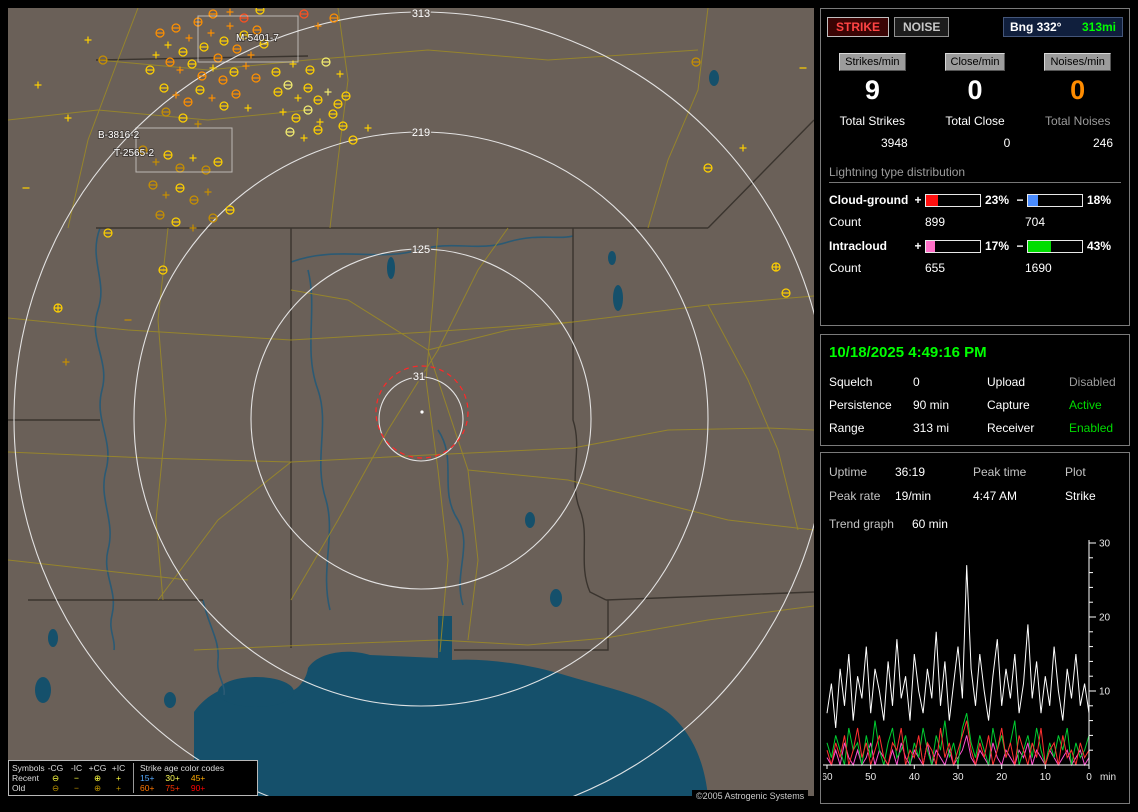 The image size is (1138, 812). What do you see at coordinates (828, 777) in the screenshot?
I see `svg-text: 60` at bounding box center [828, 777].